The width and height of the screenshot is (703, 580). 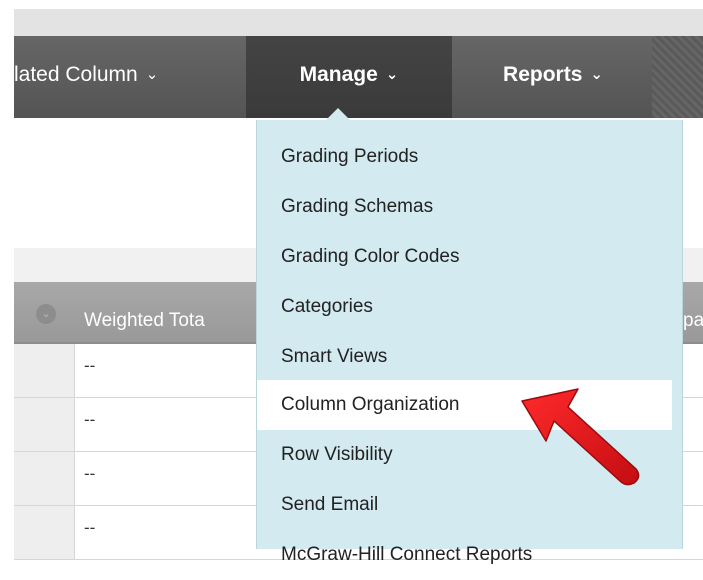 What do you see at coordinates (464, 157) in the screenshot?
I see `menu-item-grading-periods: Grading Periods` at bounding box center [464, 157].